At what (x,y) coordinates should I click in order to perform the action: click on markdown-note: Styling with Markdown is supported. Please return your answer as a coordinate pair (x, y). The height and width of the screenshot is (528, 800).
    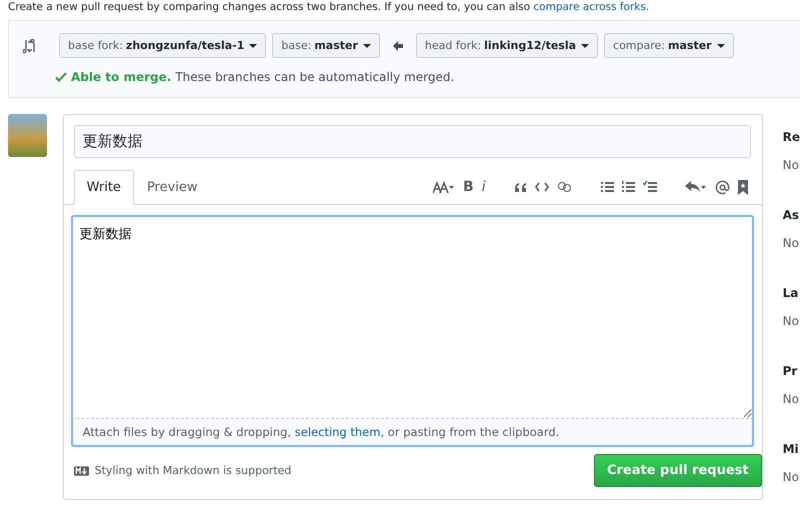
    Looking at the image, I should click on (193, 470).